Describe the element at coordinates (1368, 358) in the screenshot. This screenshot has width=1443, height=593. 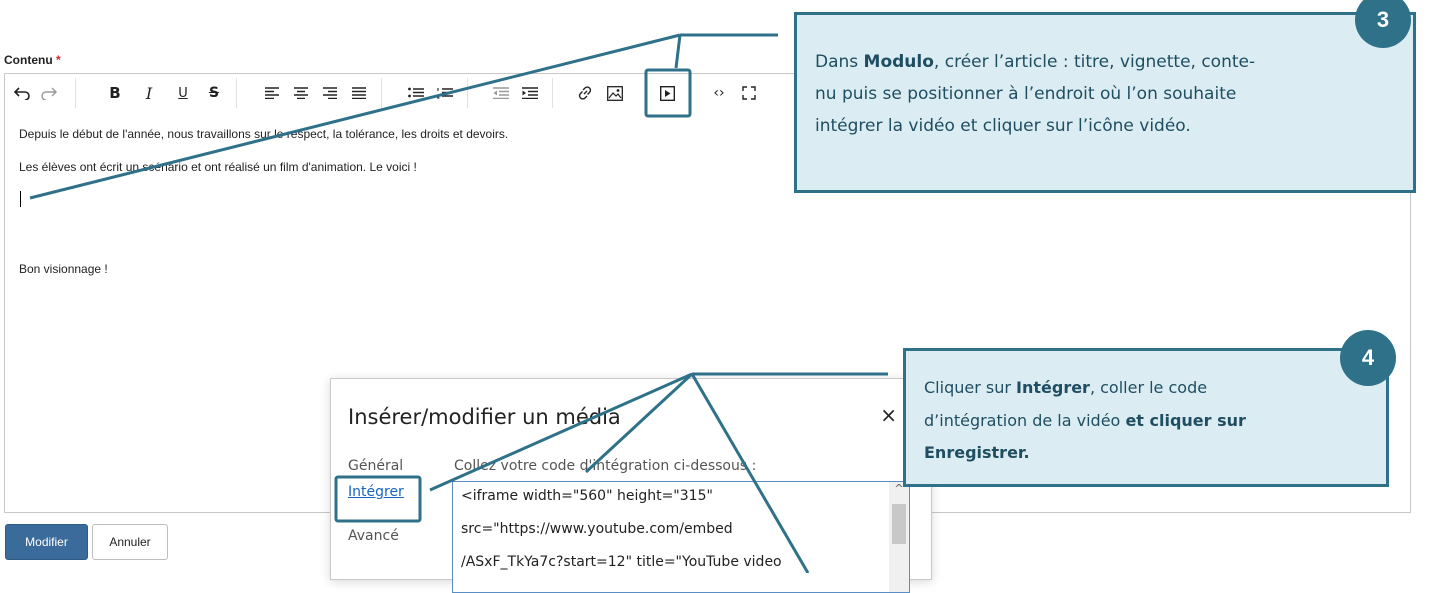
I see `step-badge-4: 4` at that location.